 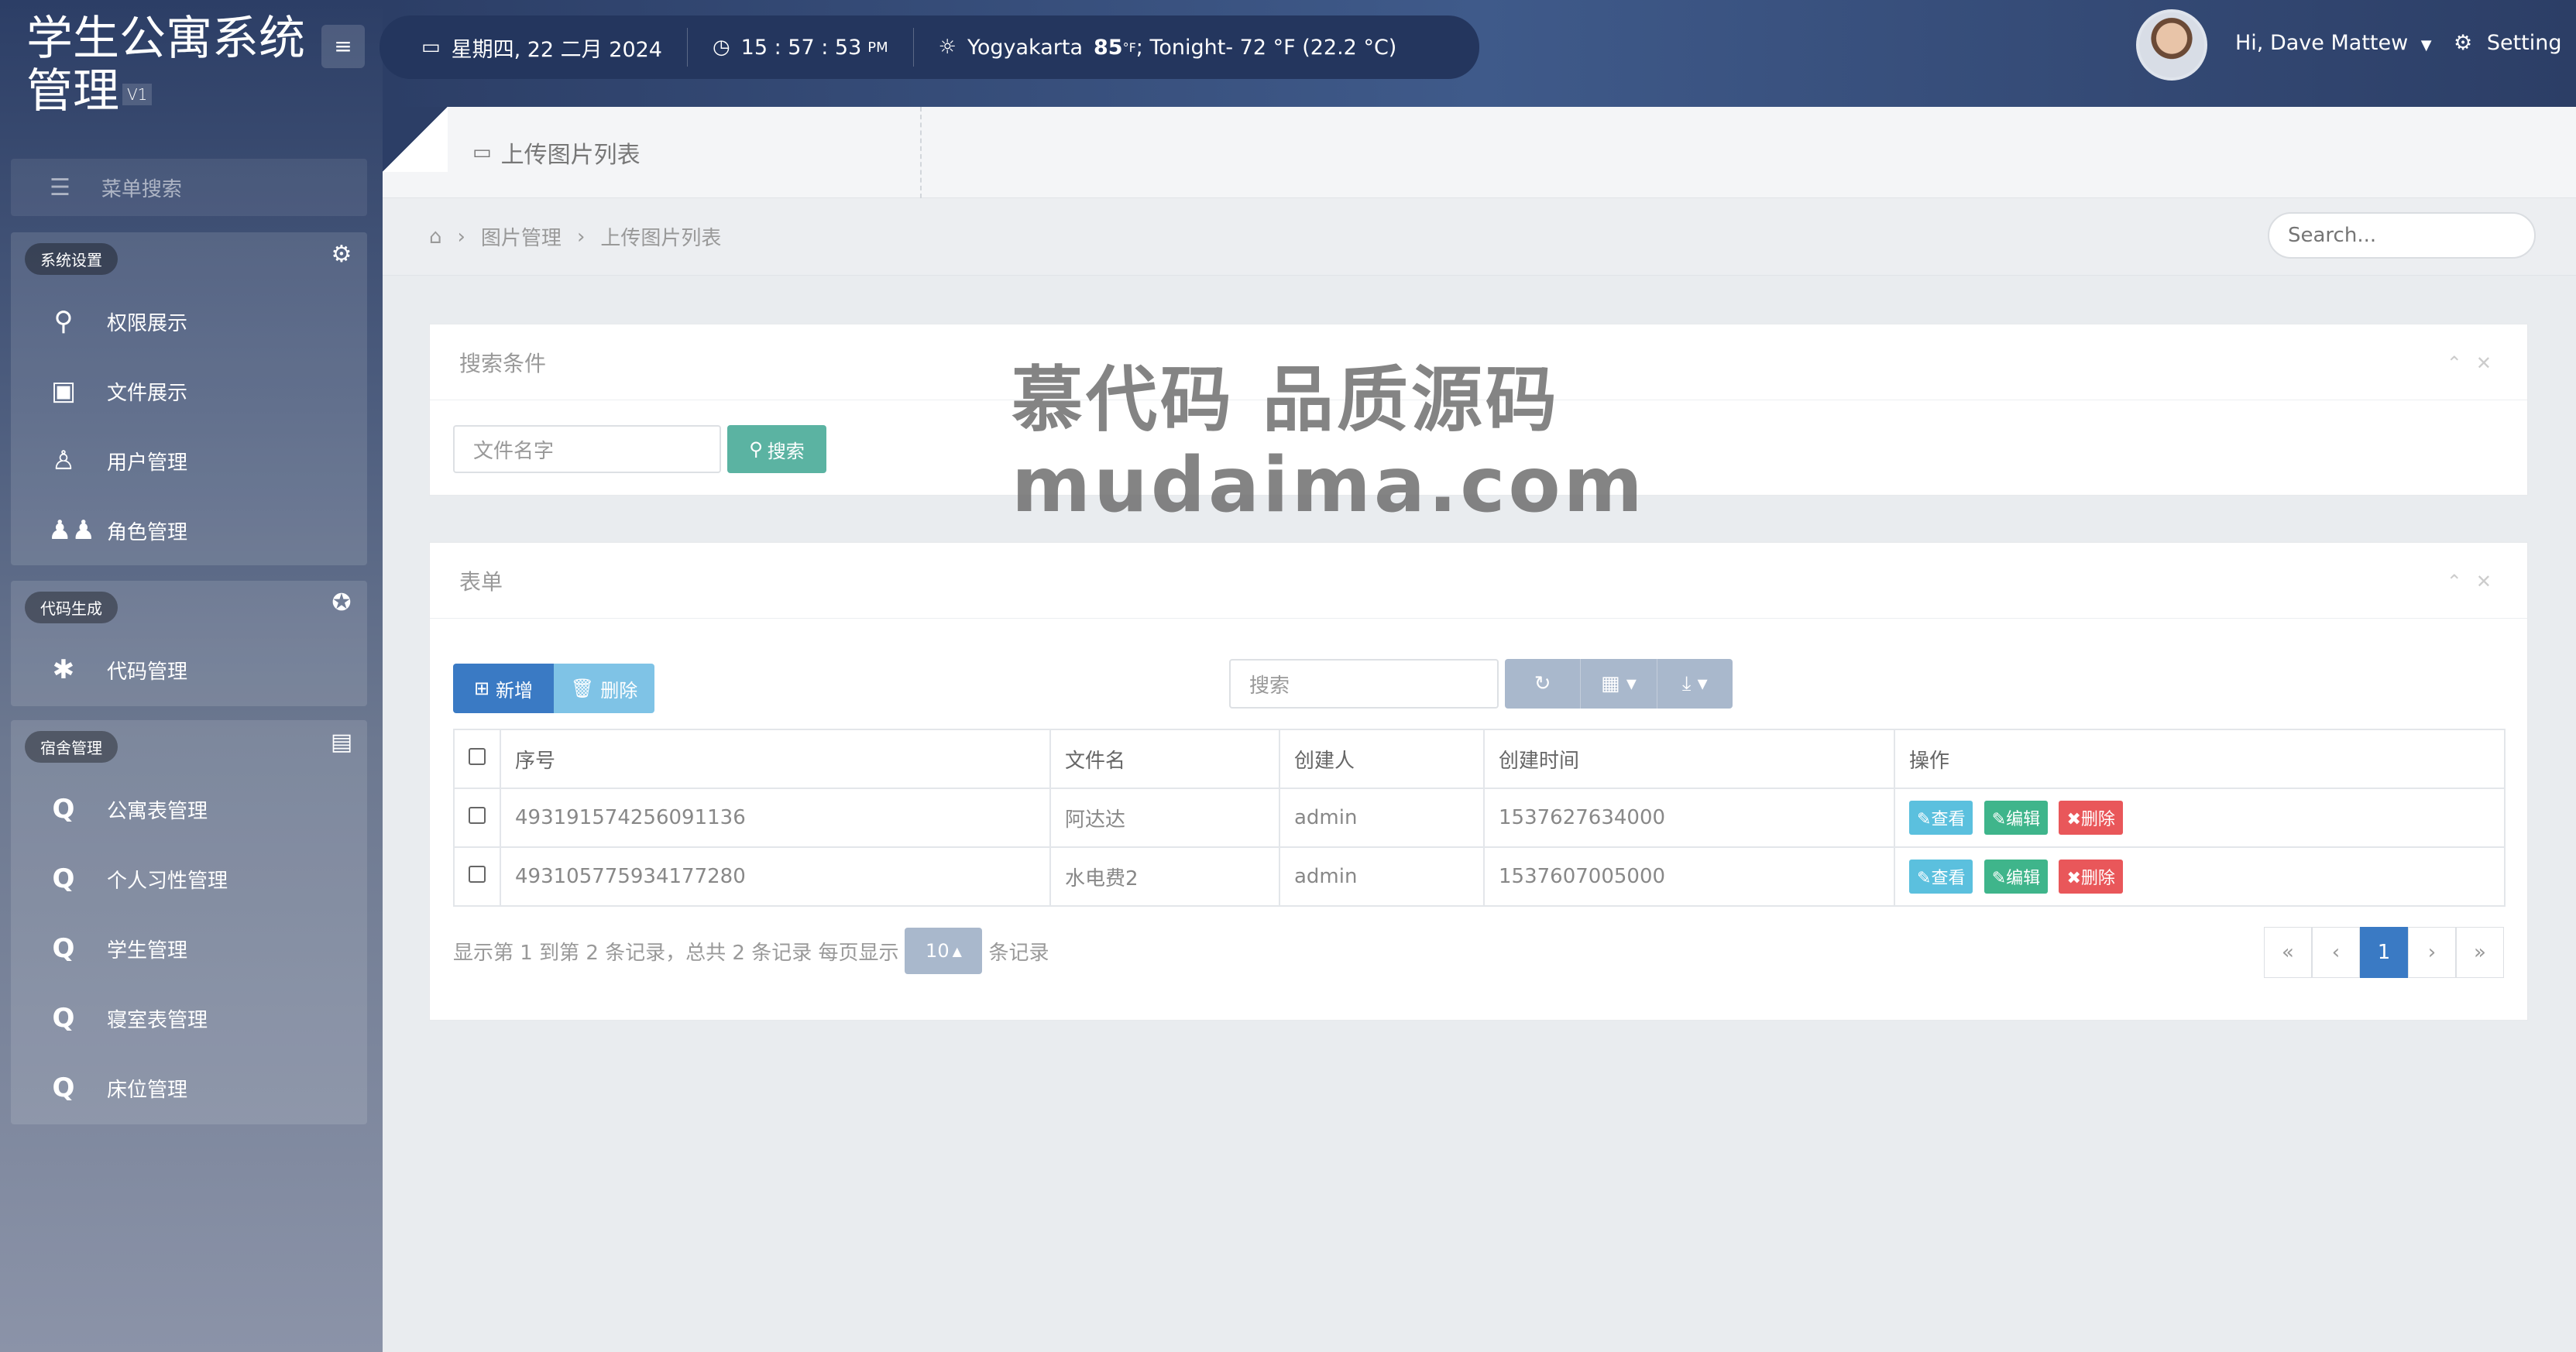 I want to click on rebel-icon: ✪, so click(x=341, y=603).